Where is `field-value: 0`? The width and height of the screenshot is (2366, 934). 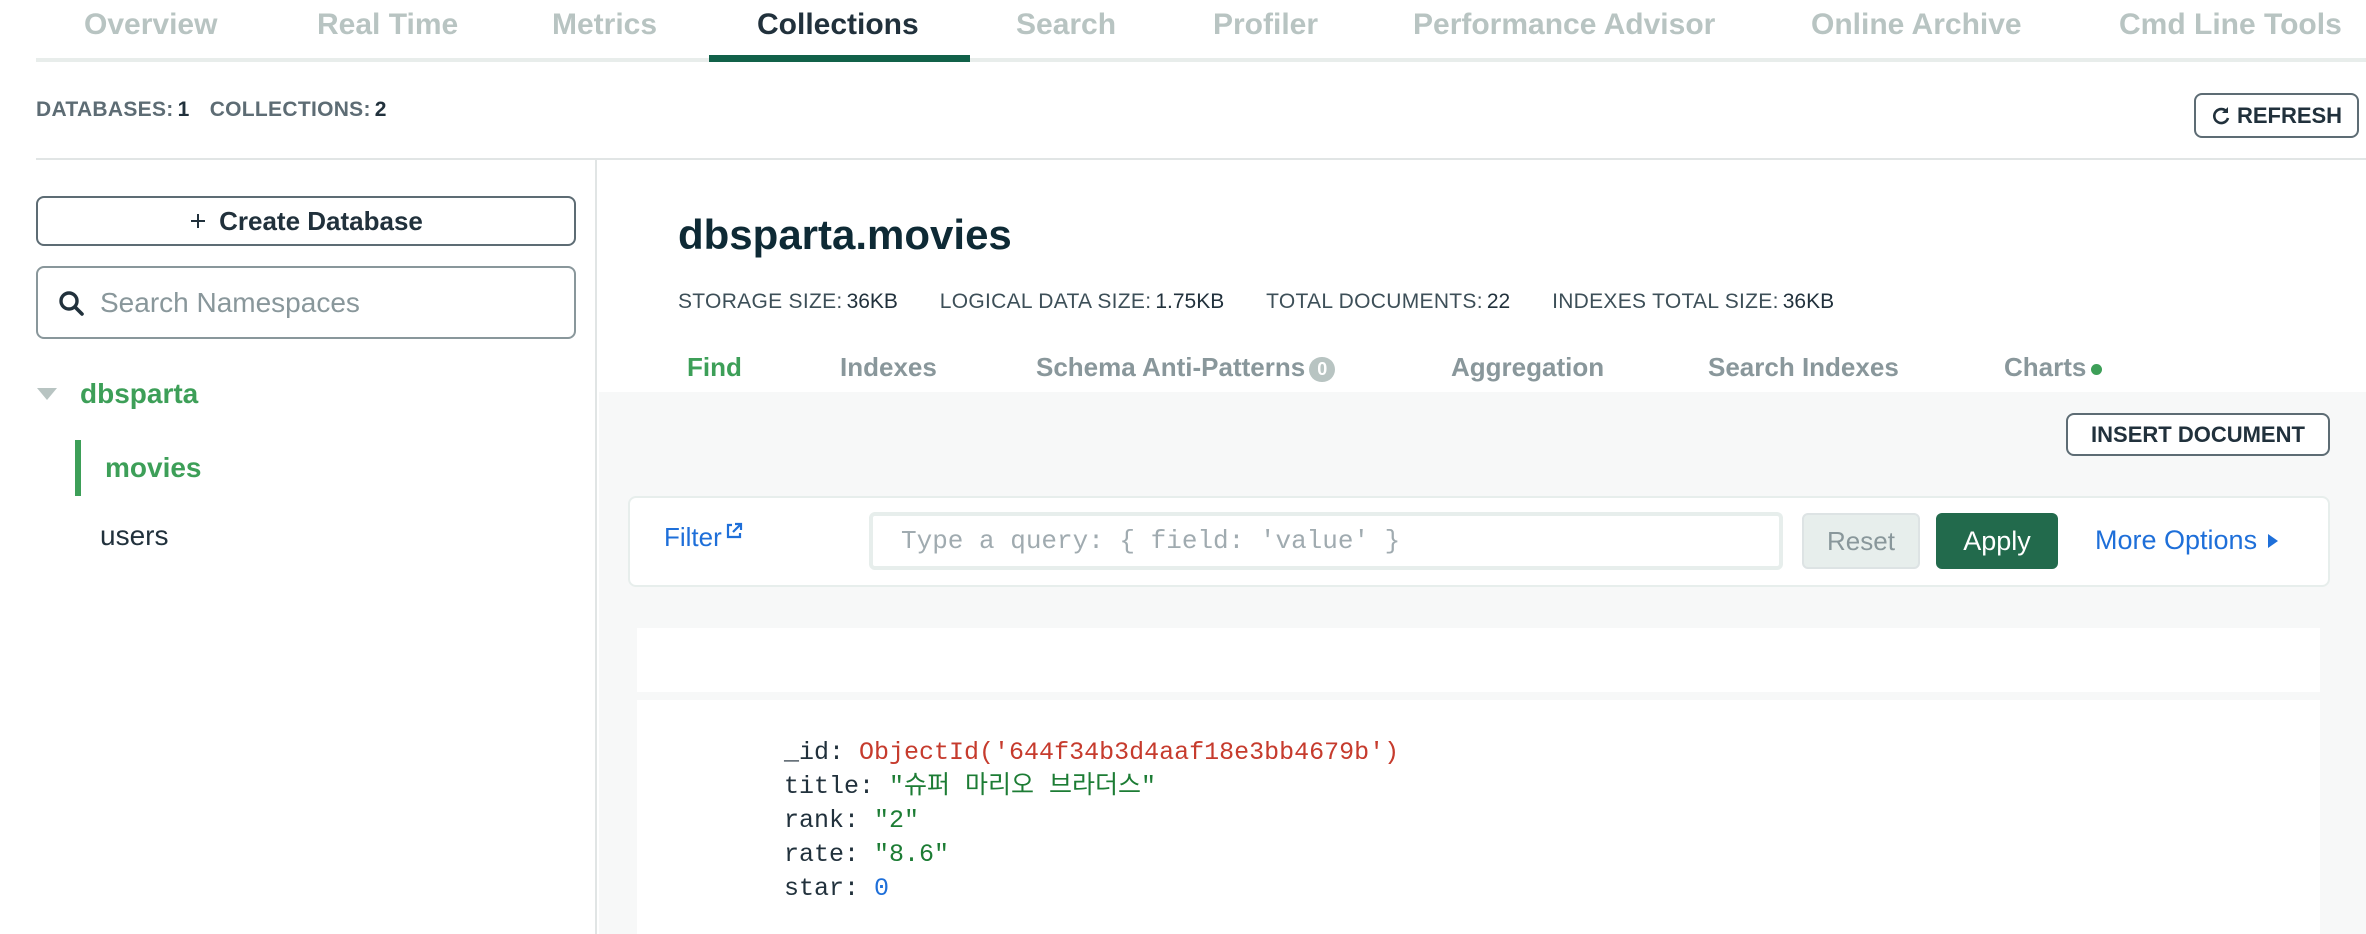
field-value: 0 is located at coordinates (882, 888).